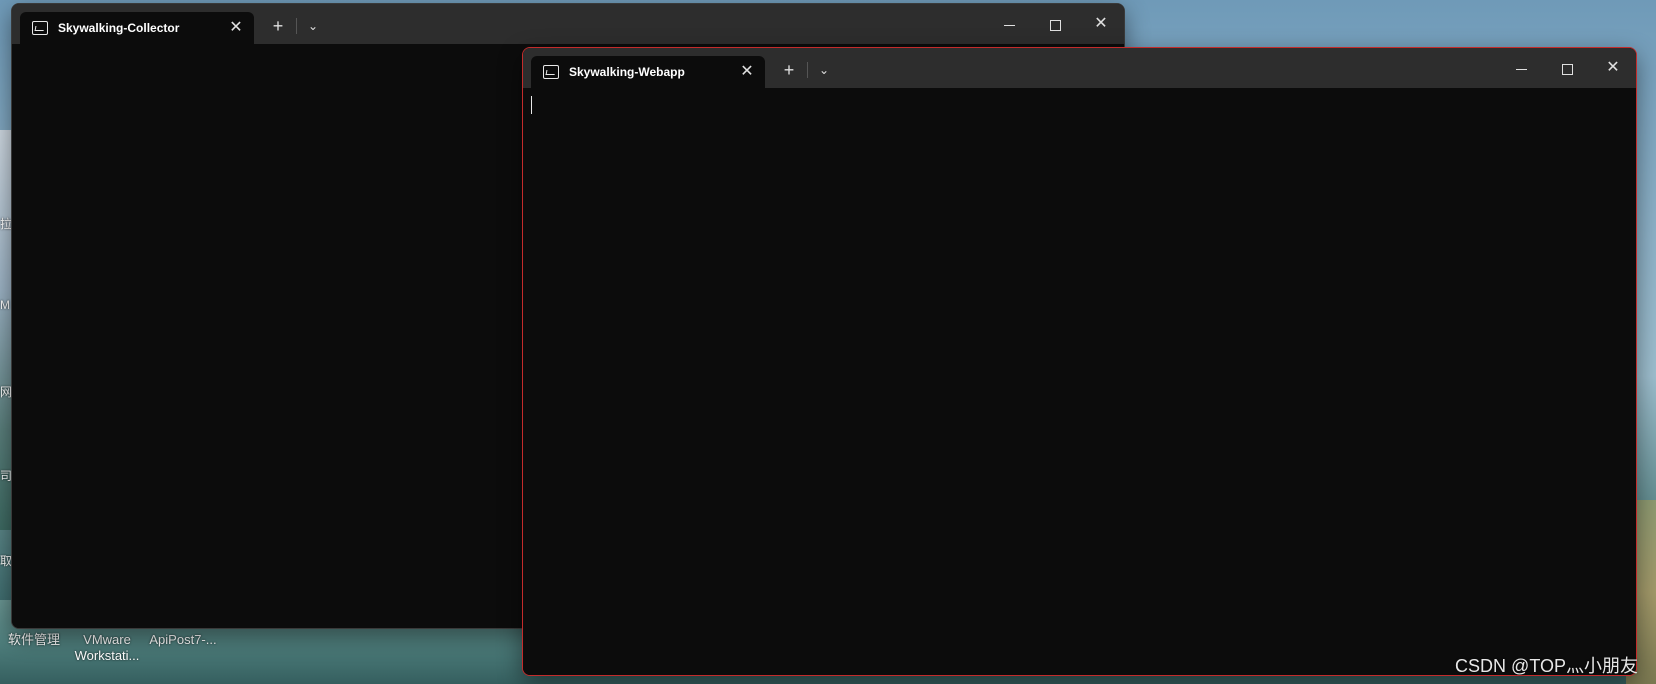 This screenshot has width=1656, height=684. I want to click on tab-webapp: Skywalking-Webapp ✕, so click(648, 72).